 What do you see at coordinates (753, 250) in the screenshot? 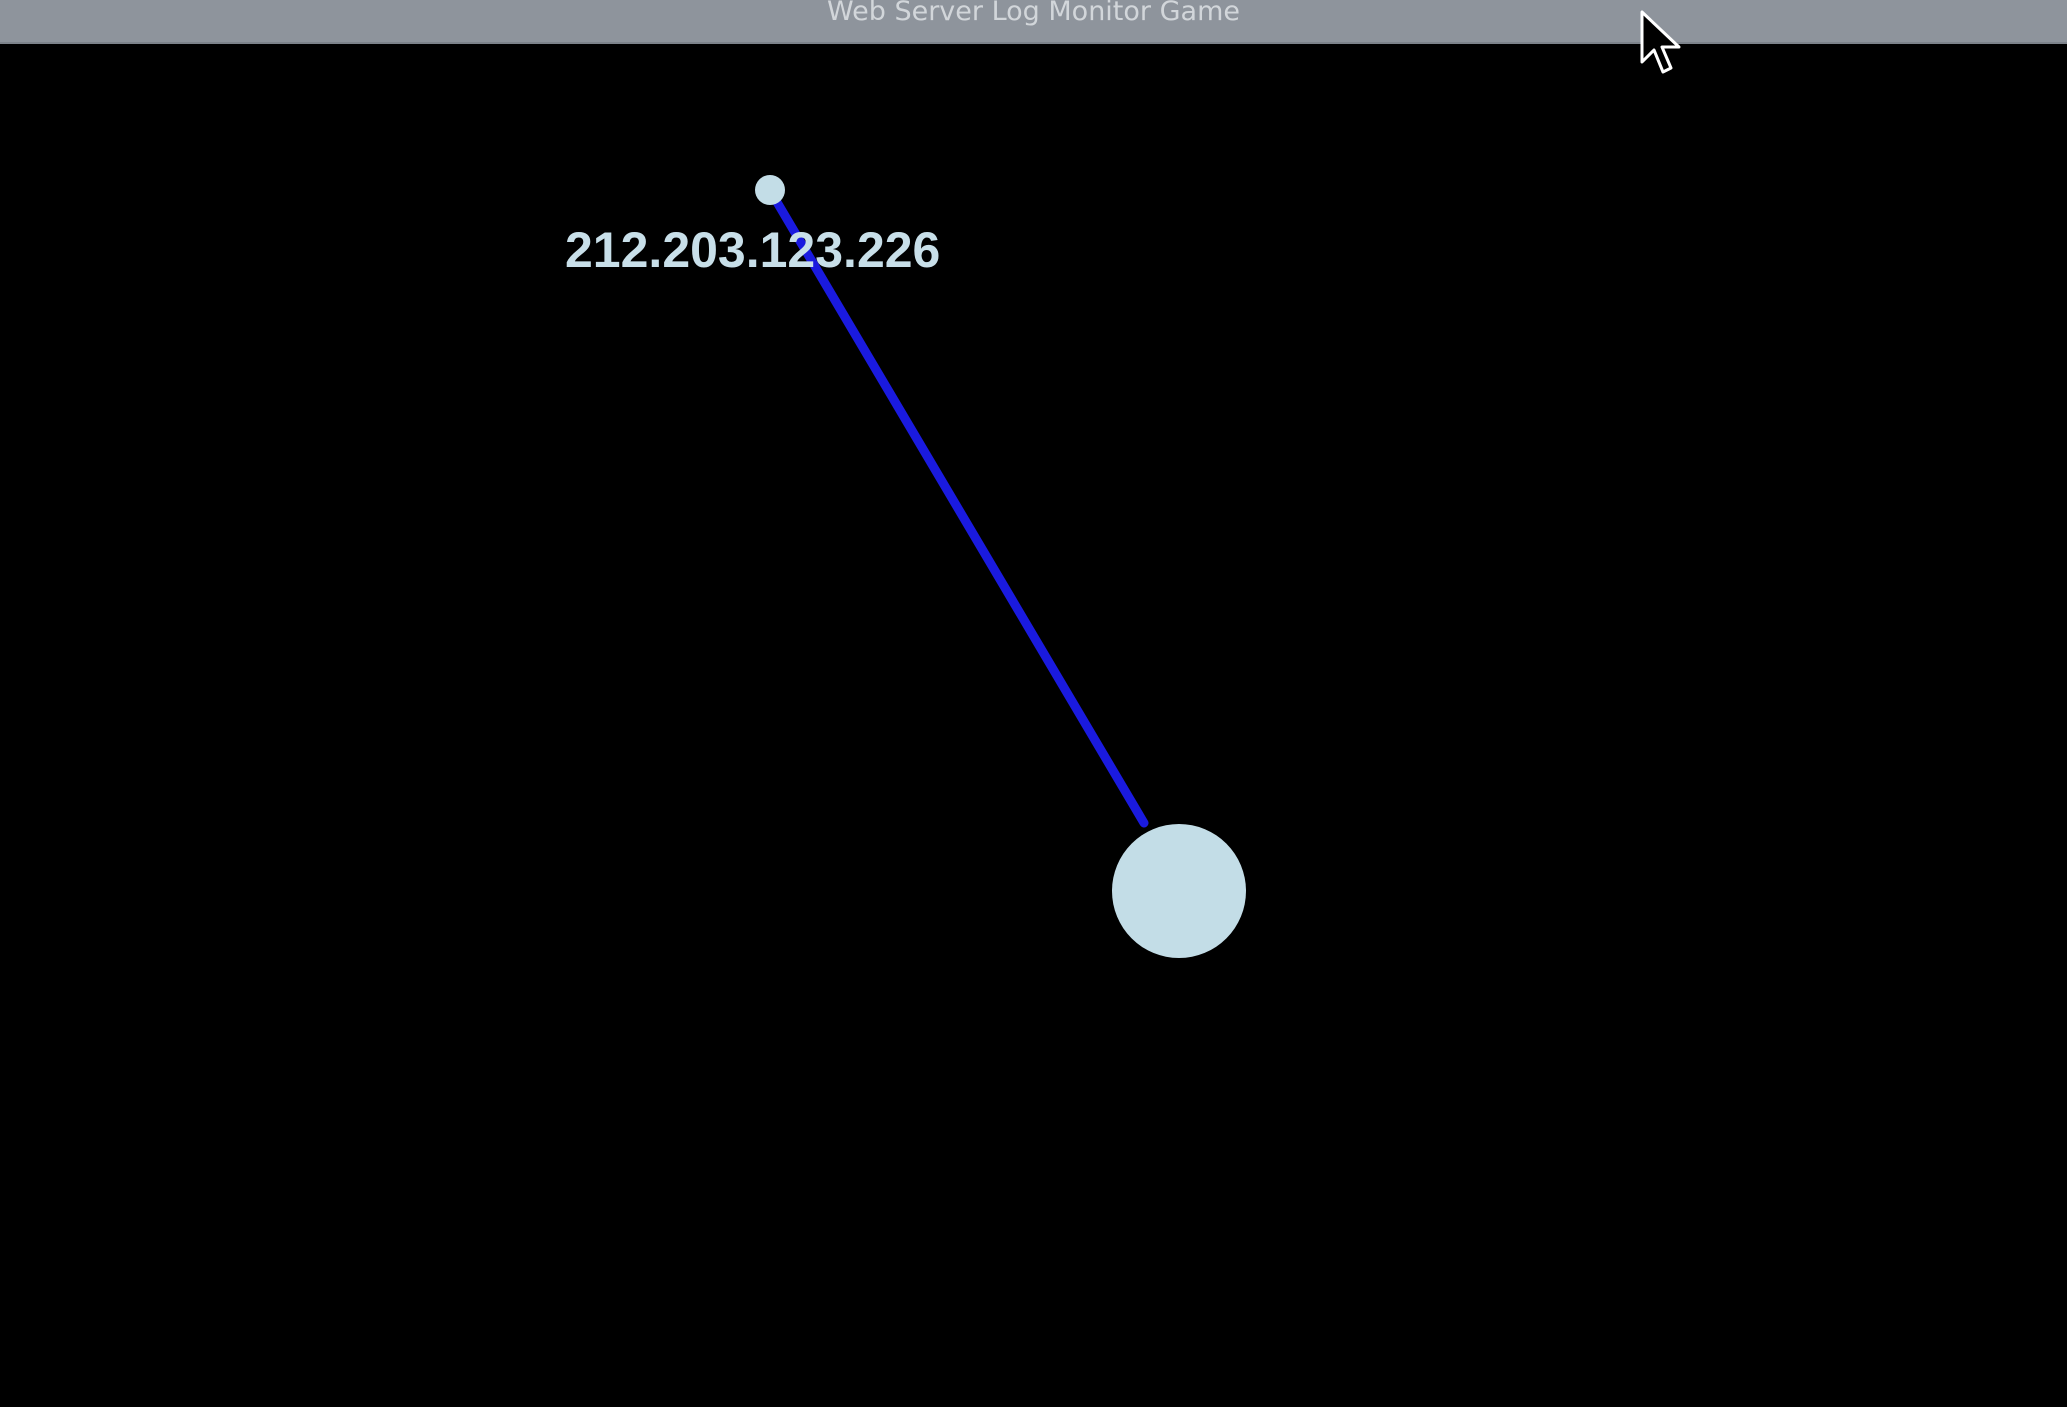
I see `client-ip-label: 212.203.123.226` at bounding box center [753, 250].